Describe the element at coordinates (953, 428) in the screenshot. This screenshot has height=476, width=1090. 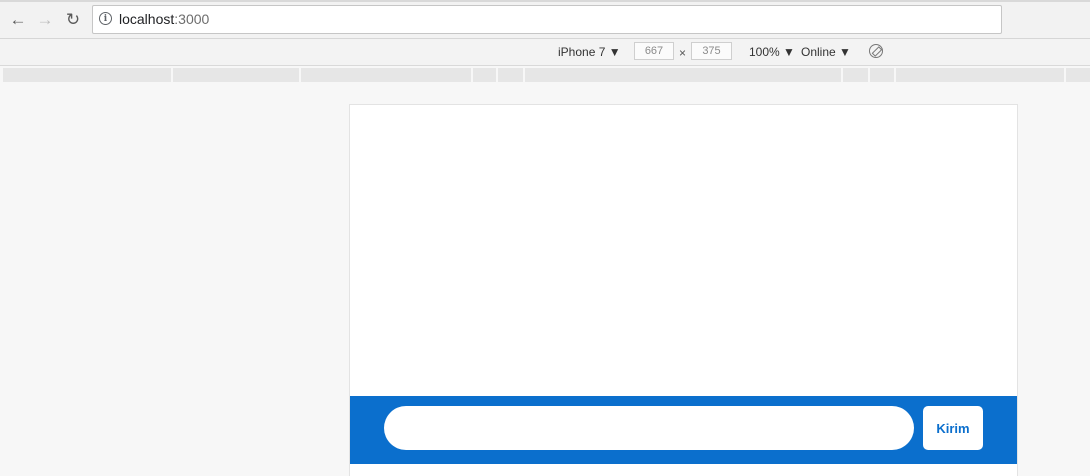
I see `send-button: Kirim` at that location.